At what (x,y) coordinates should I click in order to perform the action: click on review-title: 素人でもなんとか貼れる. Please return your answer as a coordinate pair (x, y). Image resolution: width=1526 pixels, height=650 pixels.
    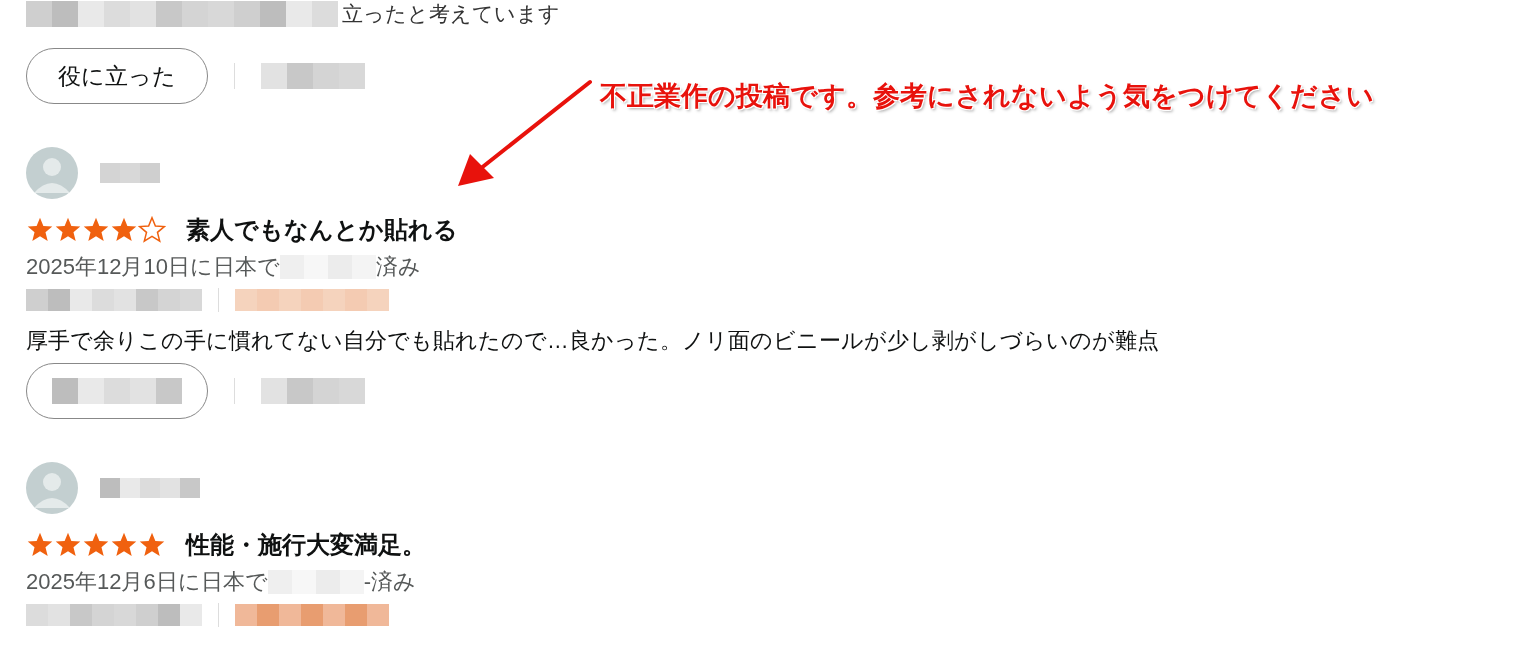
    Looking at the image, I should click on (322, 230).